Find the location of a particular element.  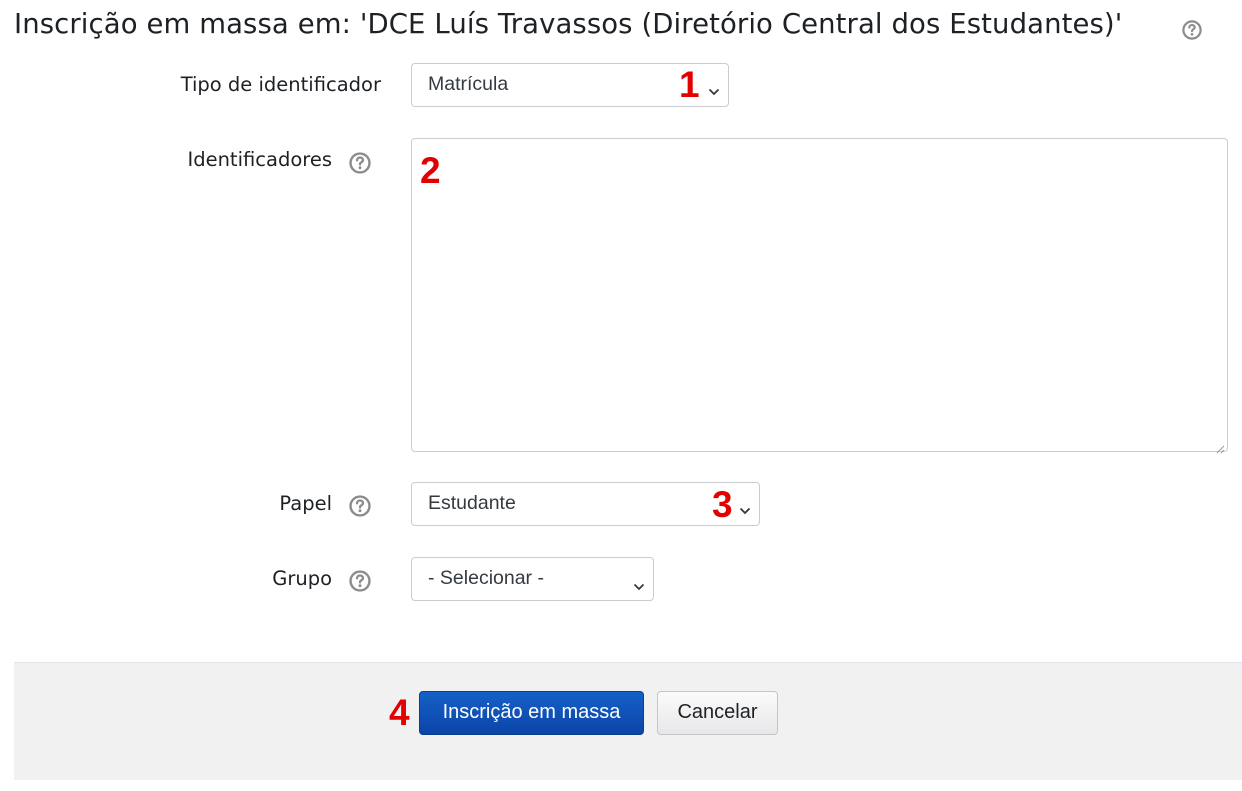

annotation-marker-4: 4 is located at coordinates (399, 712).